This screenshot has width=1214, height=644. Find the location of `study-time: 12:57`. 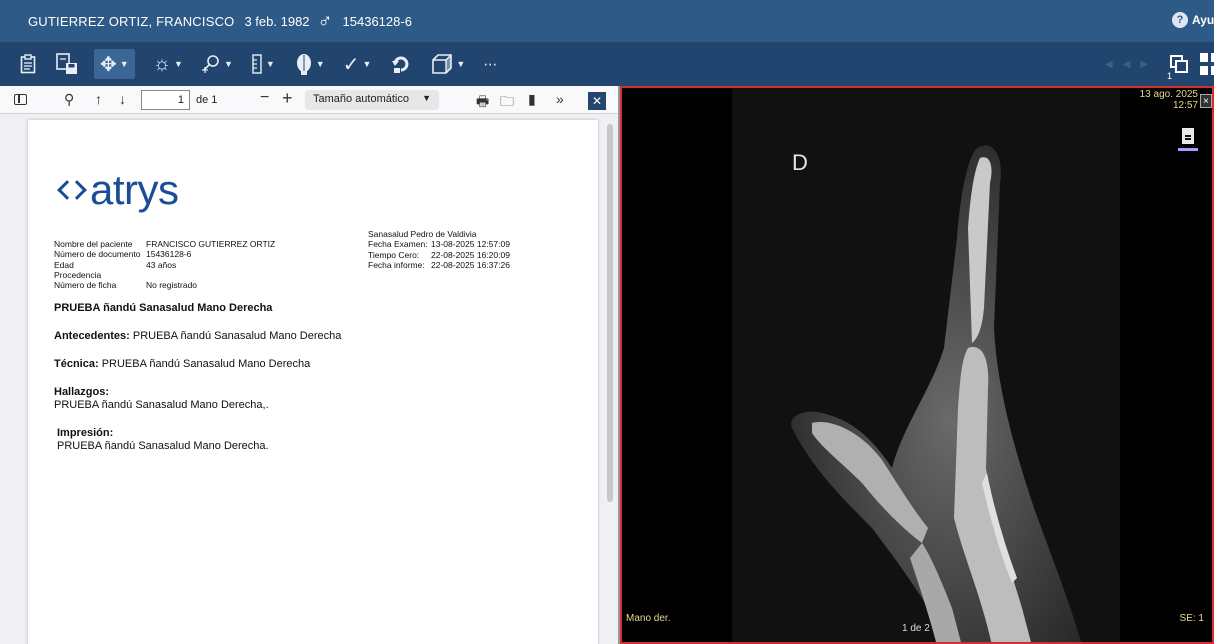

study-time: 12:57 is located at coordinates (1185, 105).